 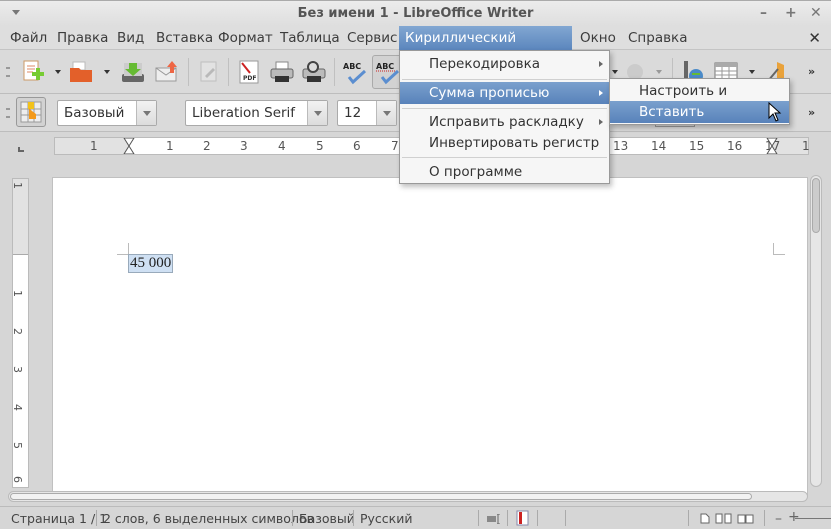 I want to click on close-document-icon: ✕, so click(x=814, y=38).